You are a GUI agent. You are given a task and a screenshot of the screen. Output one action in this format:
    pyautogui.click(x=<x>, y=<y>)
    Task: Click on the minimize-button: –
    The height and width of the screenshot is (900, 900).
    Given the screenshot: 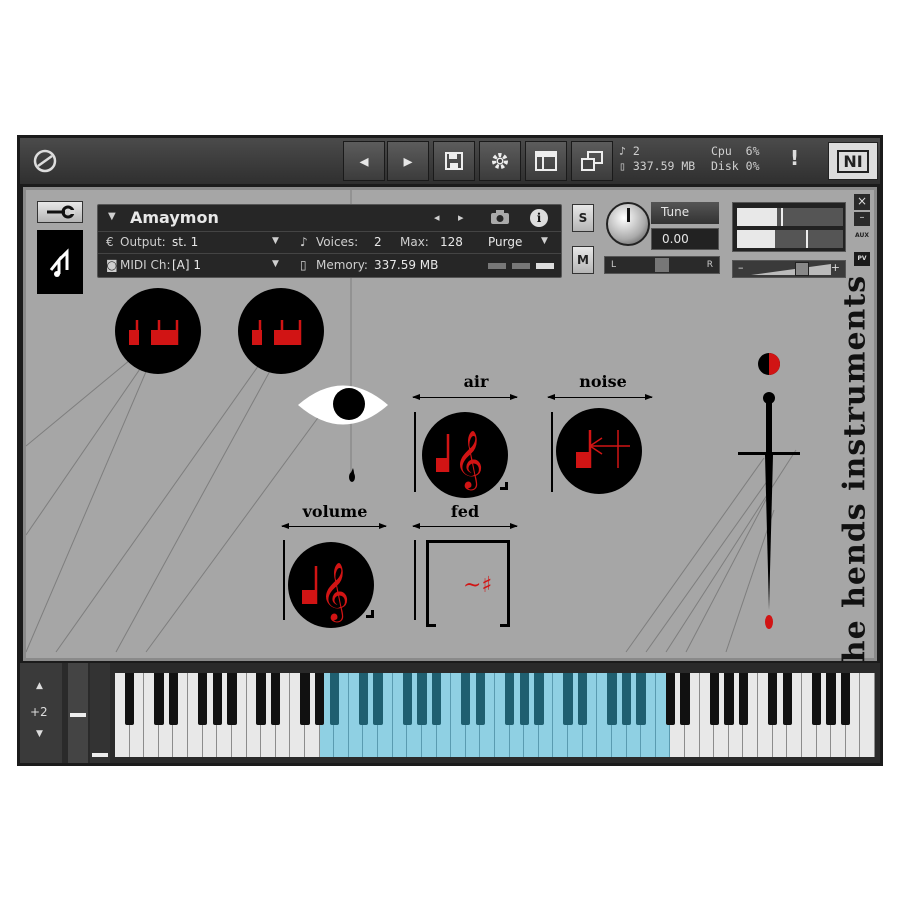 What is the action you would take?
    pyautogui.click(x=862, y=219)
    